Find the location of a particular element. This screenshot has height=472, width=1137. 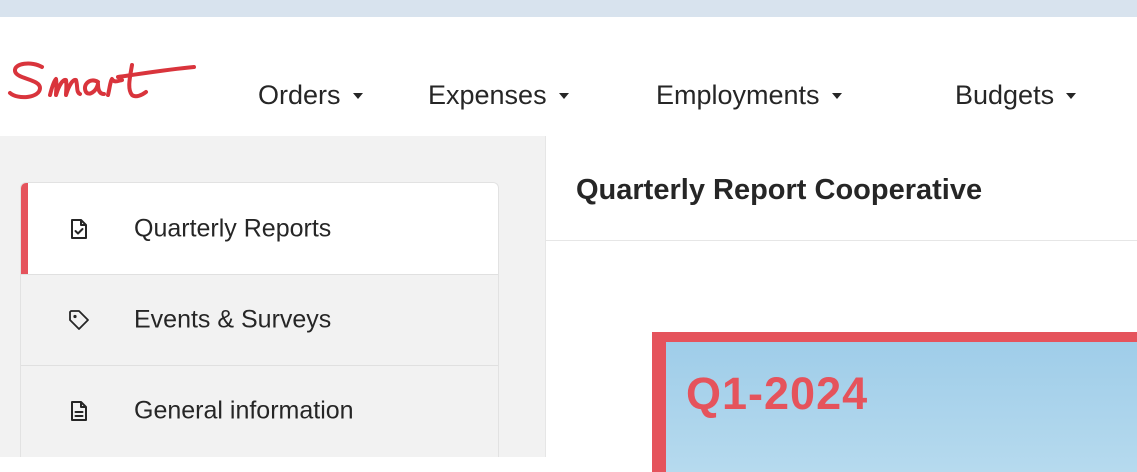

page-title: Quarterly Report Cooperative is located at coordinates (779, 190).